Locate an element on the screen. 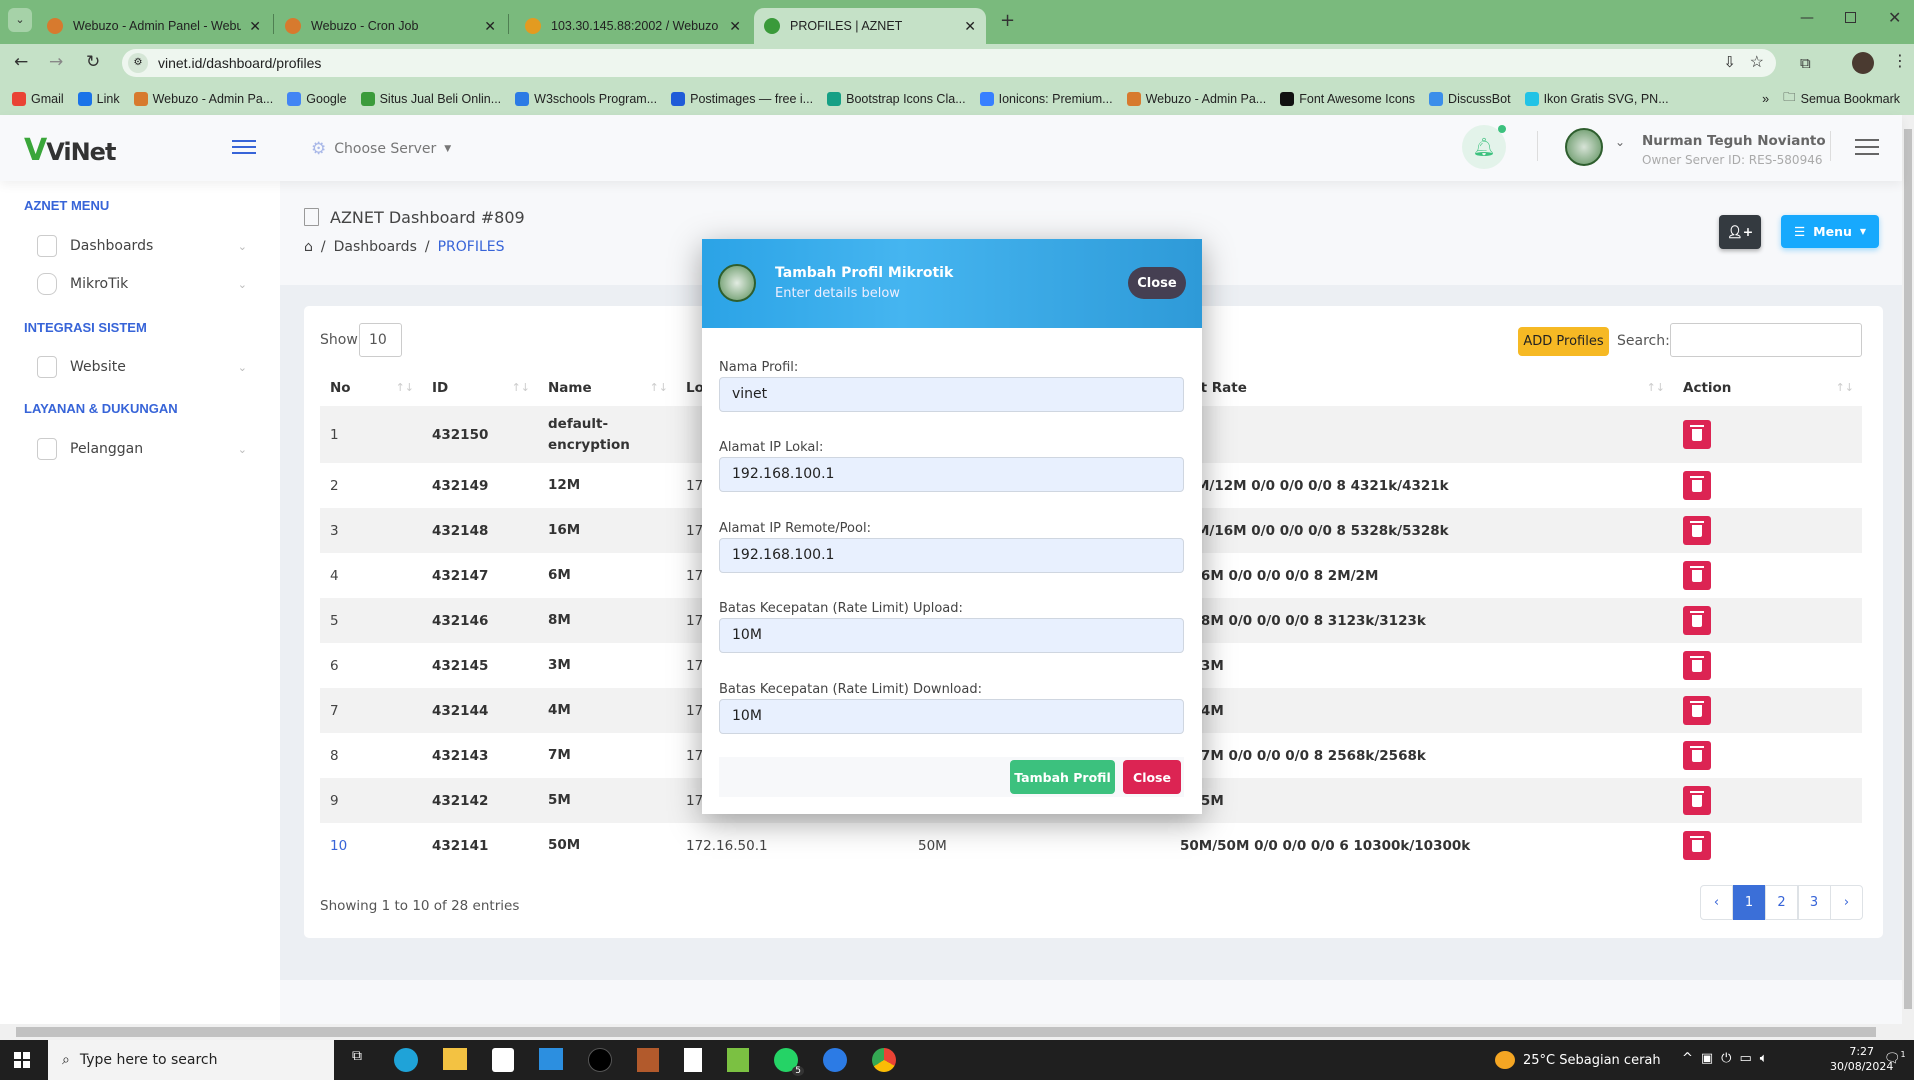 The height and width of the screenshot is (1080, 1914). edge-icon is located at coordinates (406, 1060).